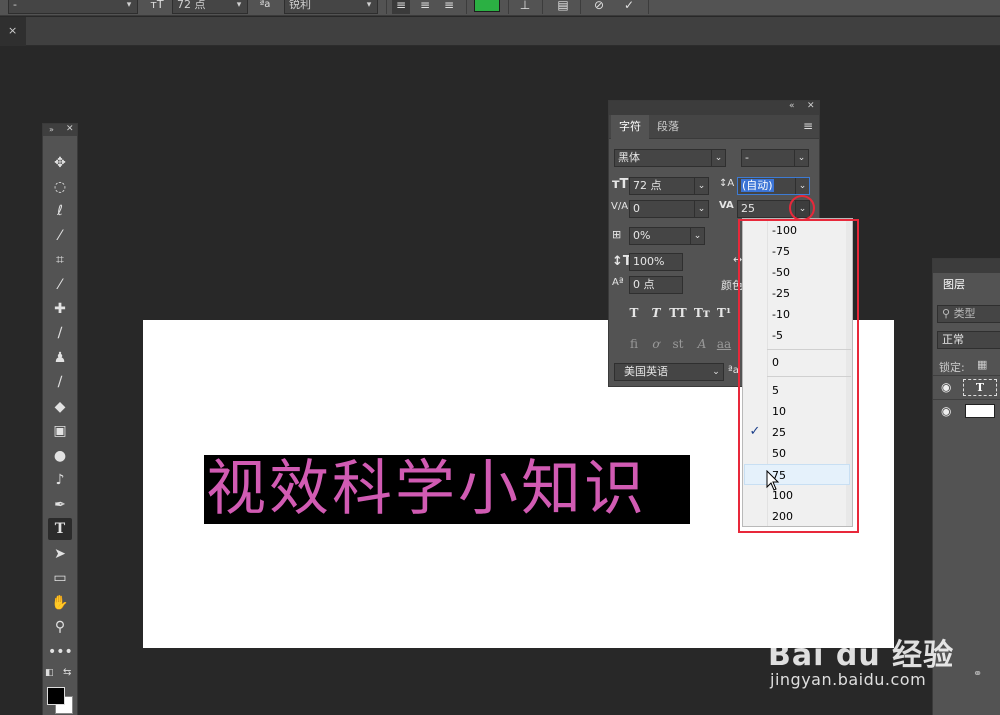 The height and width of the screenshot is (715, 1000). I want to click on vertical-scale-value: 100%, so click(649, 261).